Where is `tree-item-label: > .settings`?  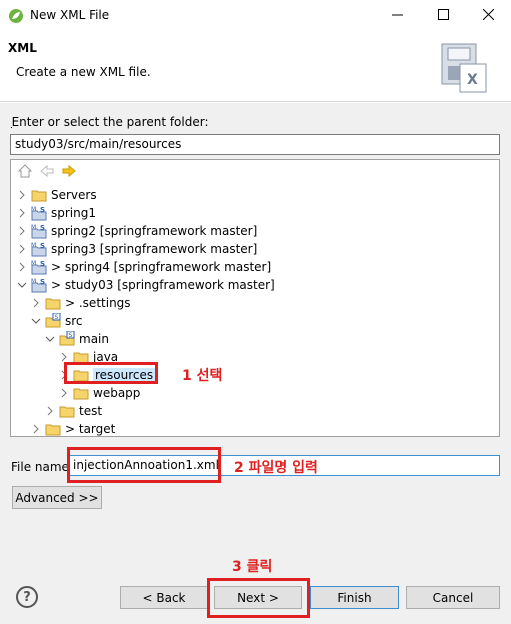 tree-item-label: > .settings is located at coordinates (98, 303).